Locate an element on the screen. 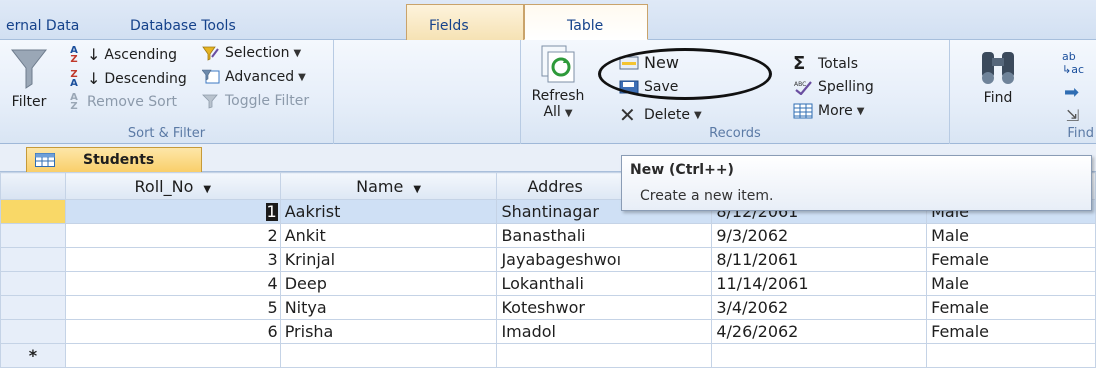 This screenshot has width=1096, height=372. cell-name: Deep is located at coordinates (388, 283).